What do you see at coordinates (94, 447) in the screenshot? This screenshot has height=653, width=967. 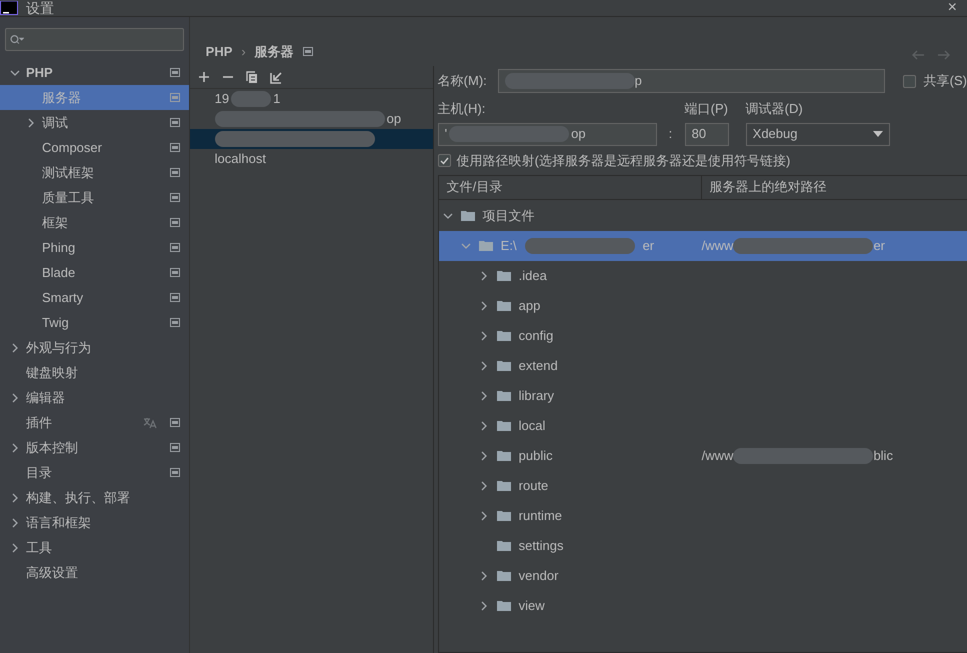 I see `sidebar-item: 版本控制` at bounding box center [94, 447].